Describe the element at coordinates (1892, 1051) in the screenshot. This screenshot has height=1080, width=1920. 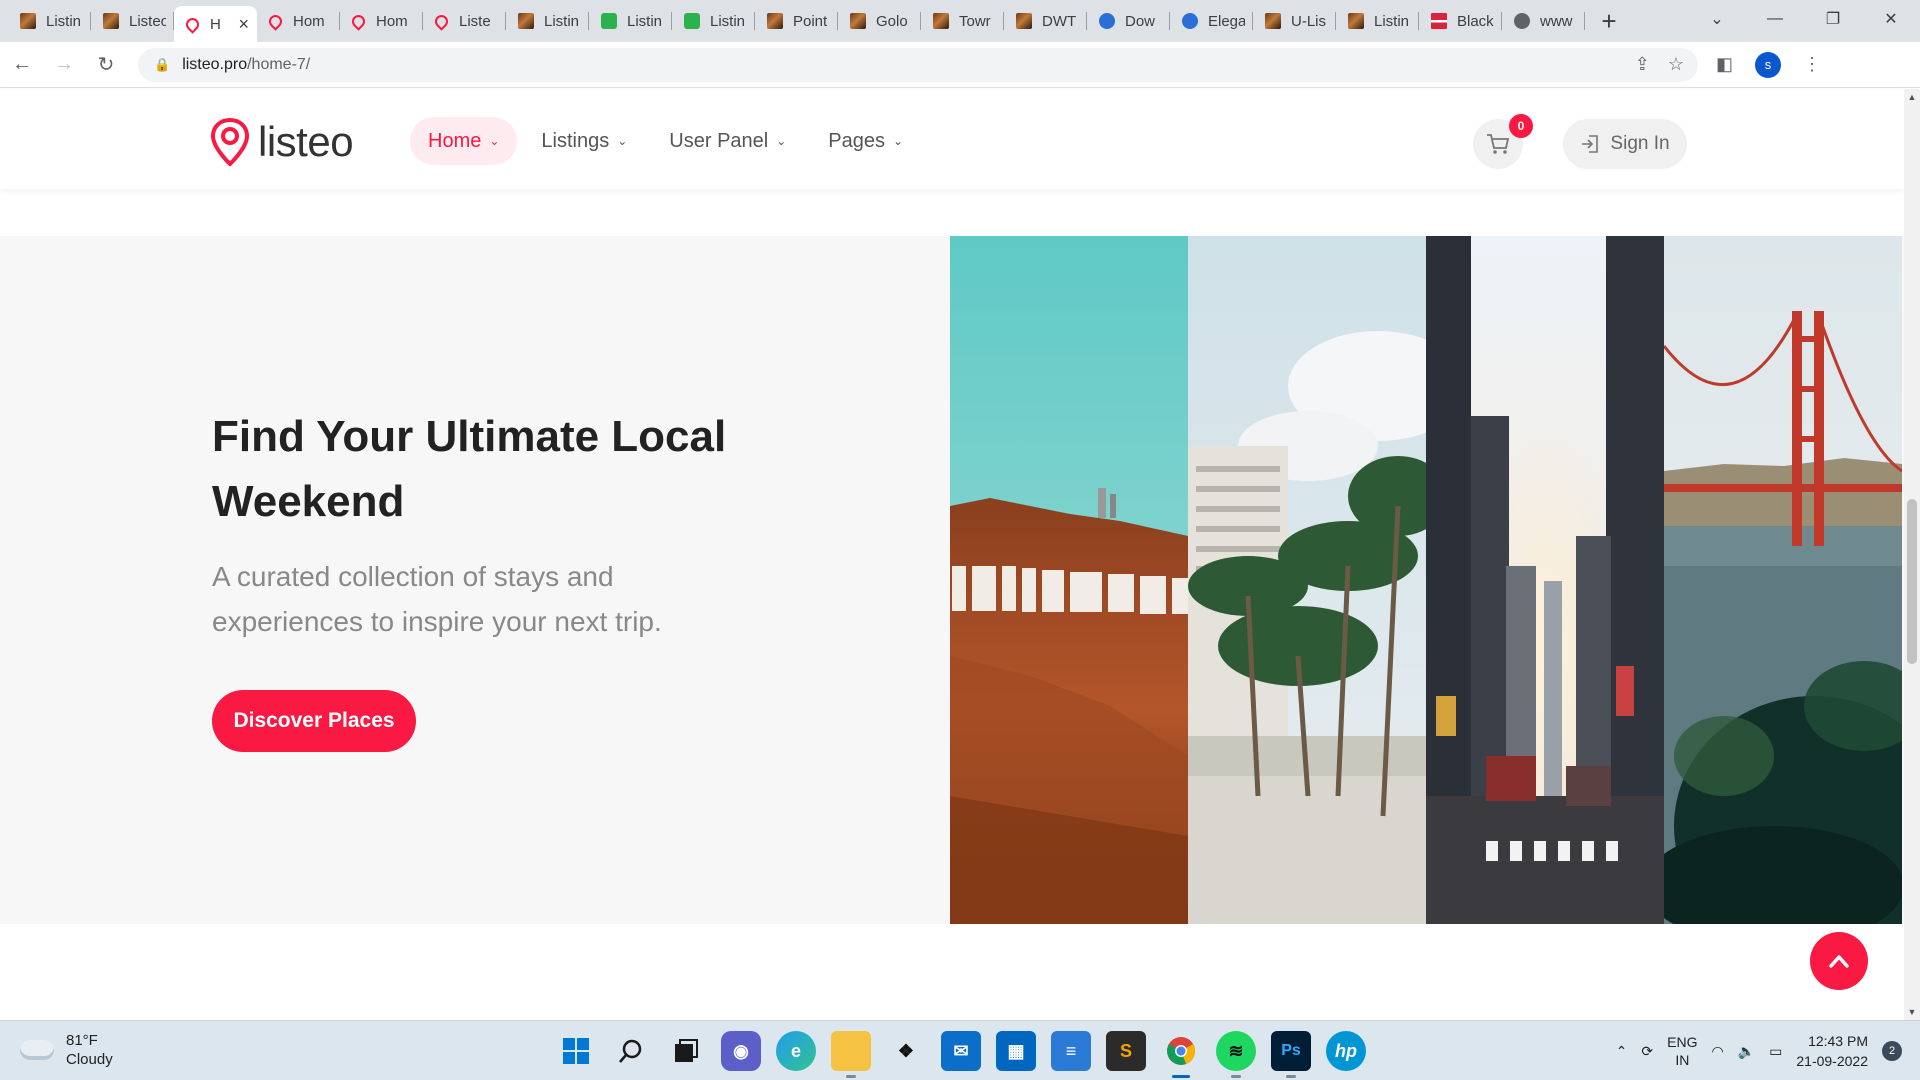
I see `notification-count-badge: 2` at that location.